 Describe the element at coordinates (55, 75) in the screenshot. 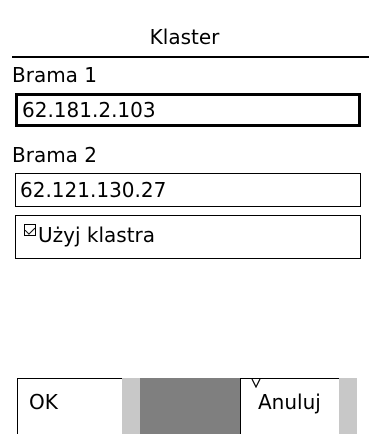

I see `gateway1-label: Brama 1` at that location.